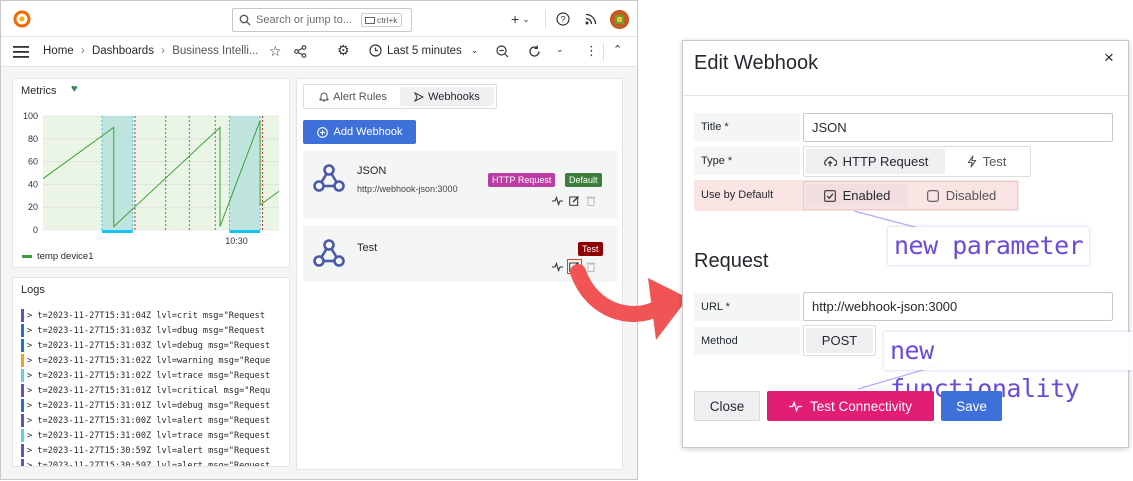 Image resolution: width=1133 pixels, height=481 pixels. Describe the element at coordinates (958, 127) in the screenshot. I see `title-input: JSON` at that location.